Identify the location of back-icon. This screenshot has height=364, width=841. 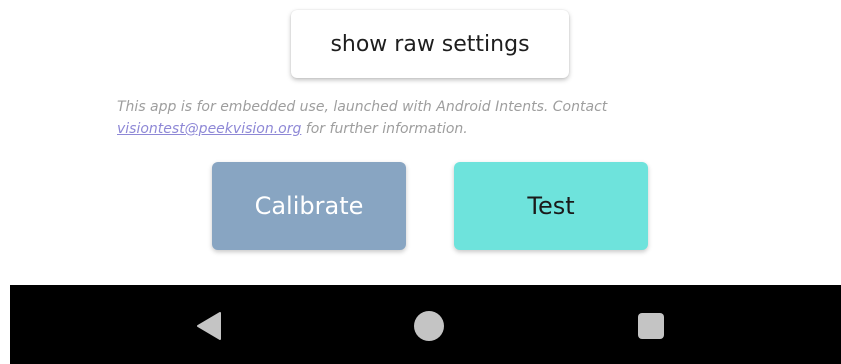
(209, 326).